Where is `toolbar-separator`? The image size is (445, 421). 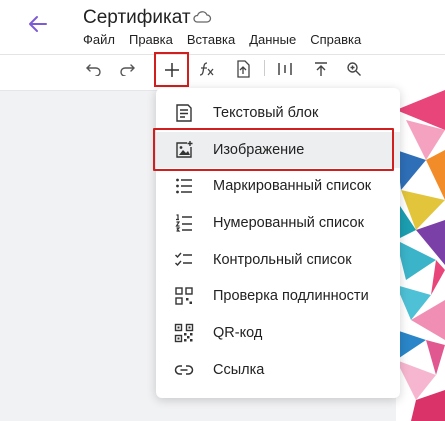
toolbar-separator is located at coordinates (264, 68).